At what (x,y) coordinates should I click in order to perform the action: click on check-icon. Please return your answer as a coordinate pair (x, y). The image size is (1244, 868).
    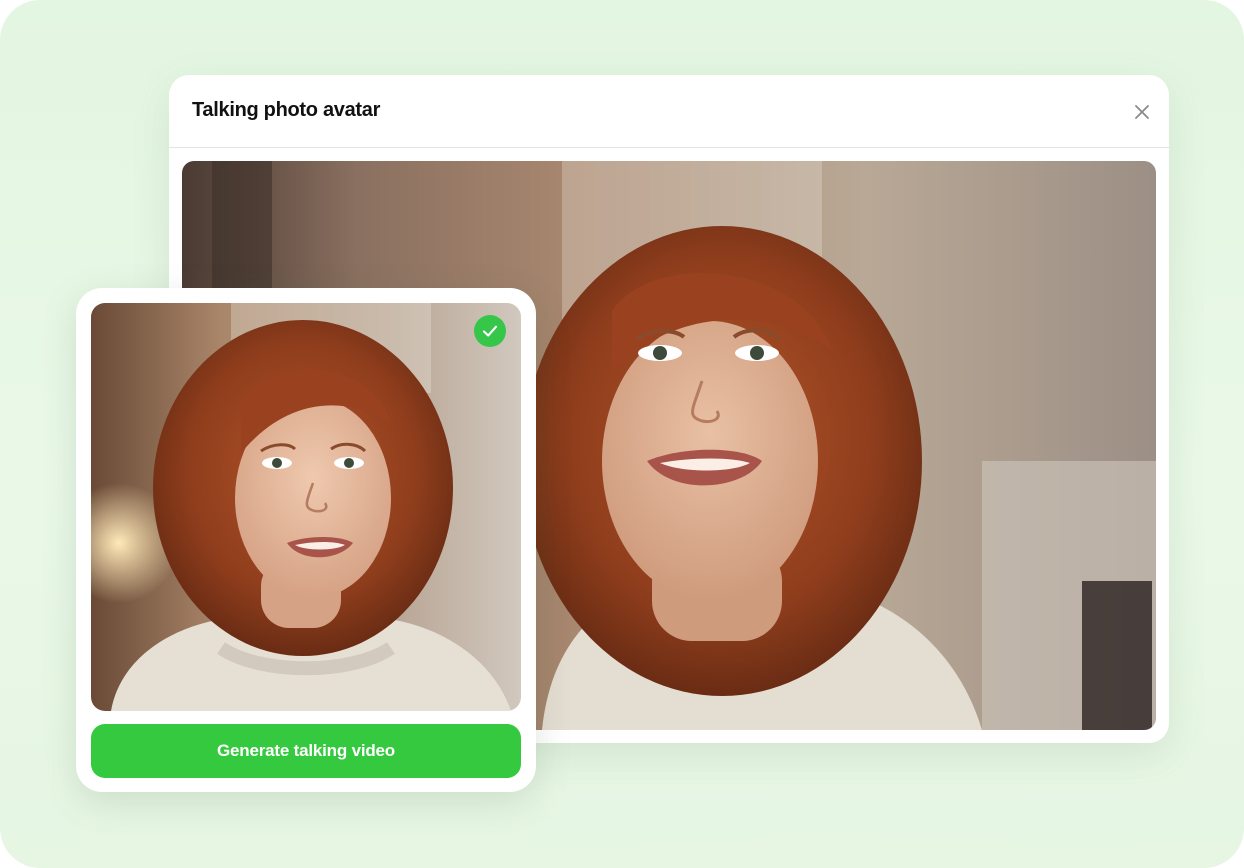
    Looking at the image, I should click on (490, 331).